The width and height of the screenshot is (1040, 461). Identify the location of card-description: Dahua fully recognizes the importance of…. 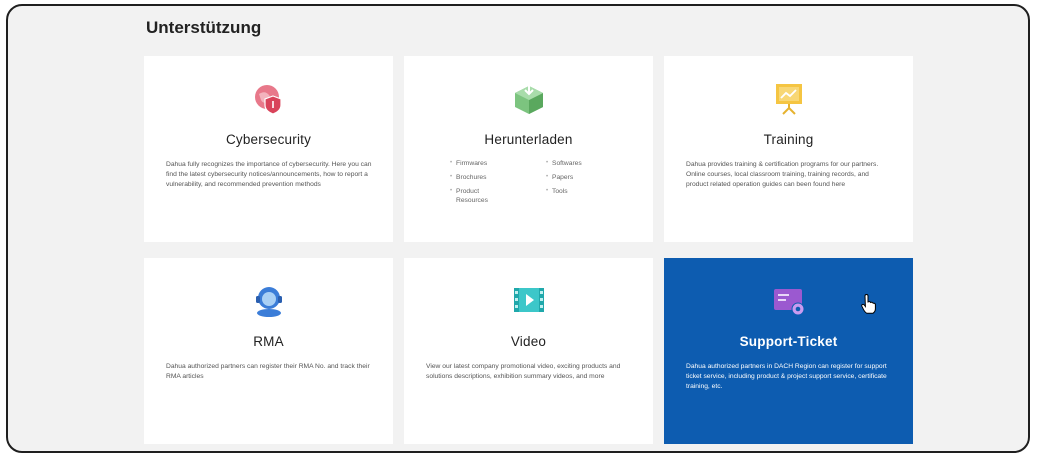
(269, 174).